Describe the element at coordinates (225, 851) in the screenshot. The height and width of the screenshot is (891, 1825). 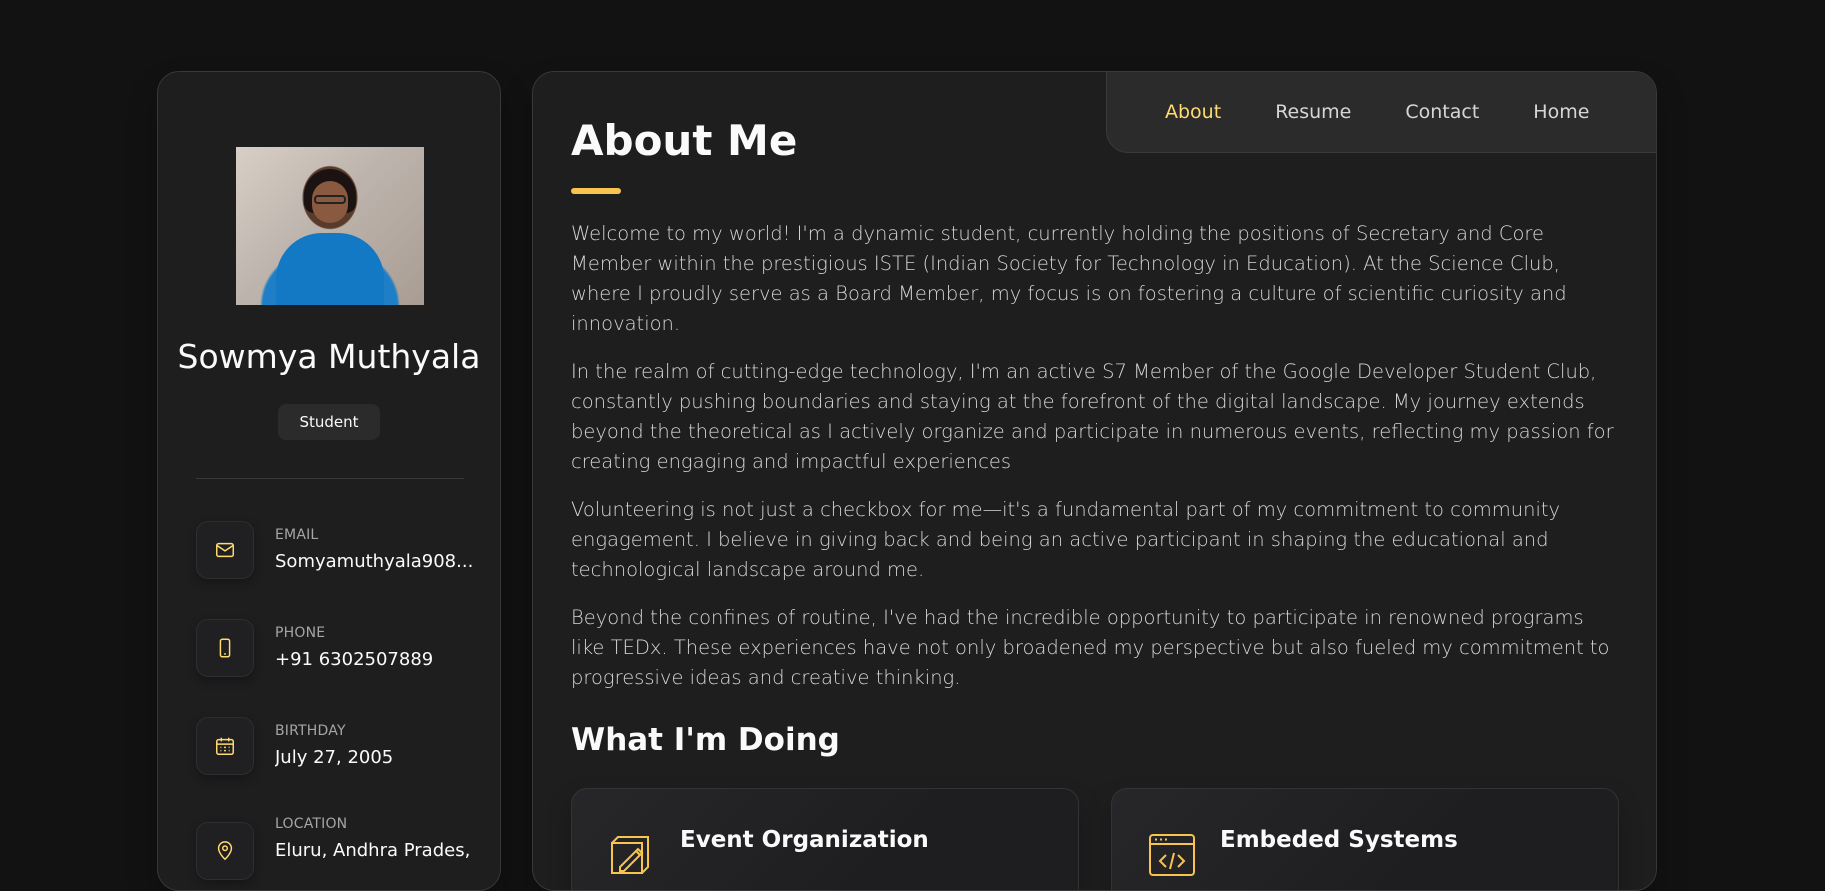
I see `location-pin-icon` at that location.